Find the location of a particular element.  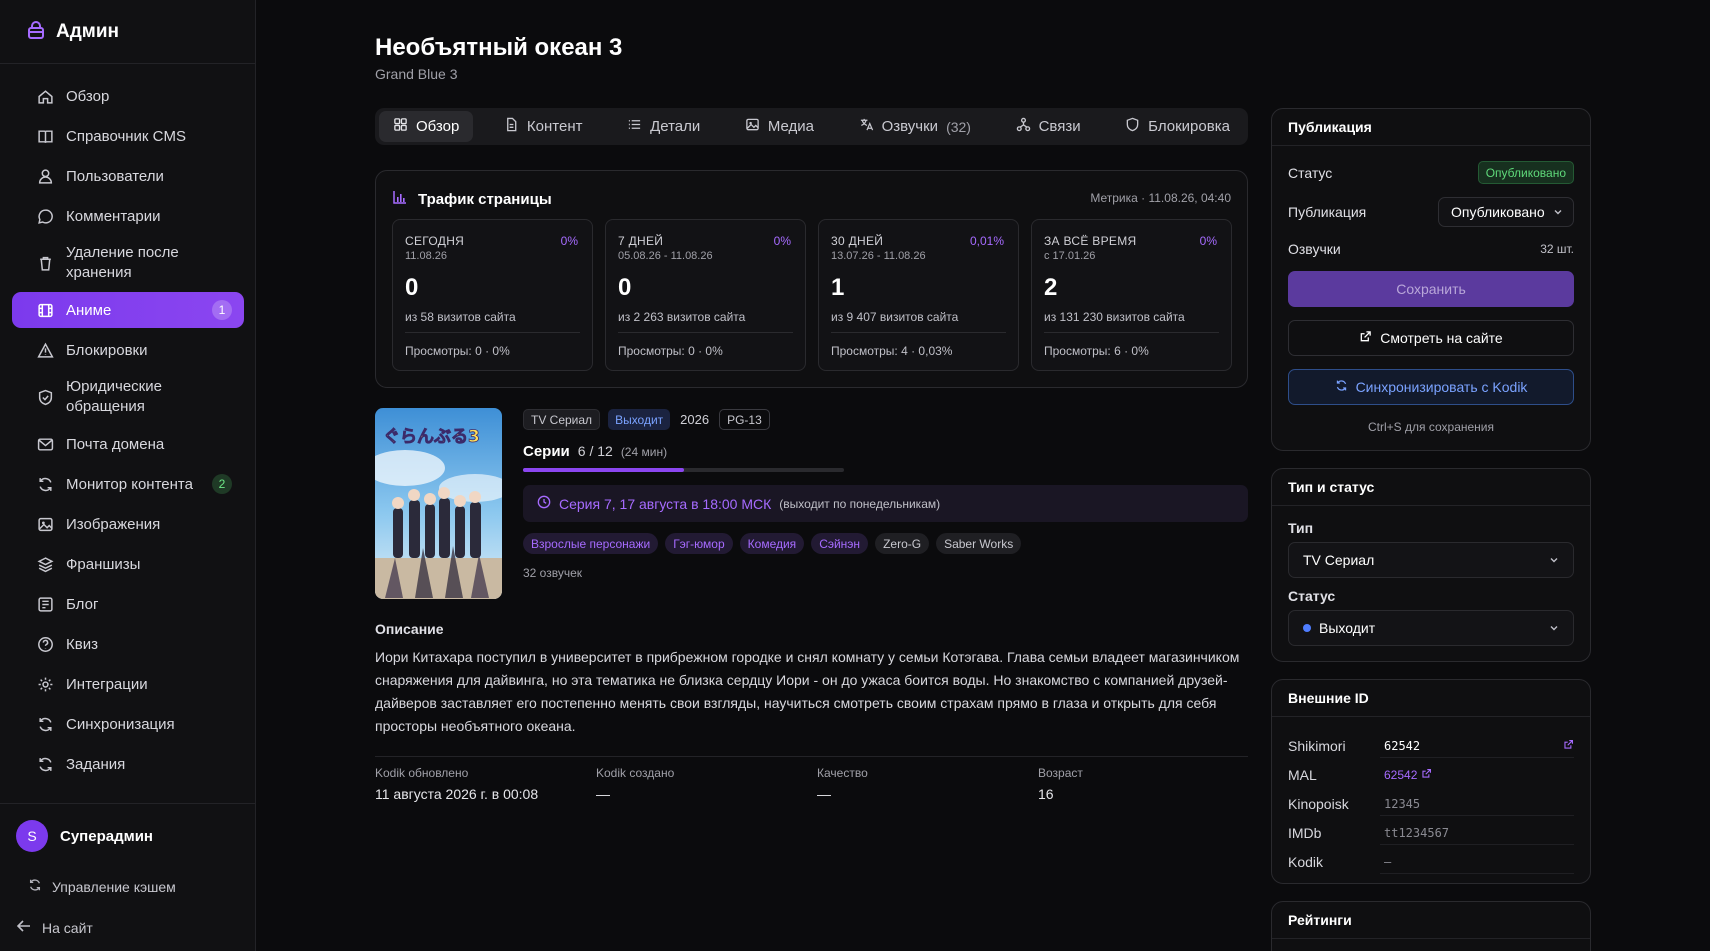

tab-4: Медиа is located at coordinates (779, 126).